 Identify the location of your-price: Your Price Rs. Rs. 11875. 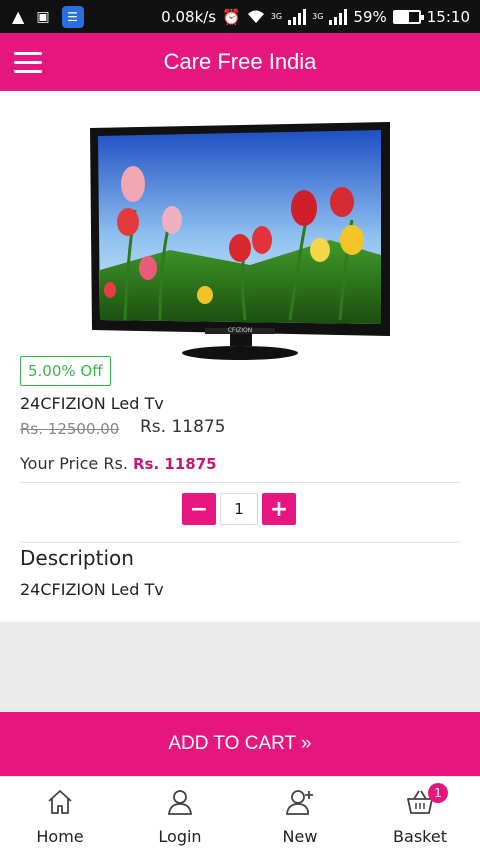
(118, 463).